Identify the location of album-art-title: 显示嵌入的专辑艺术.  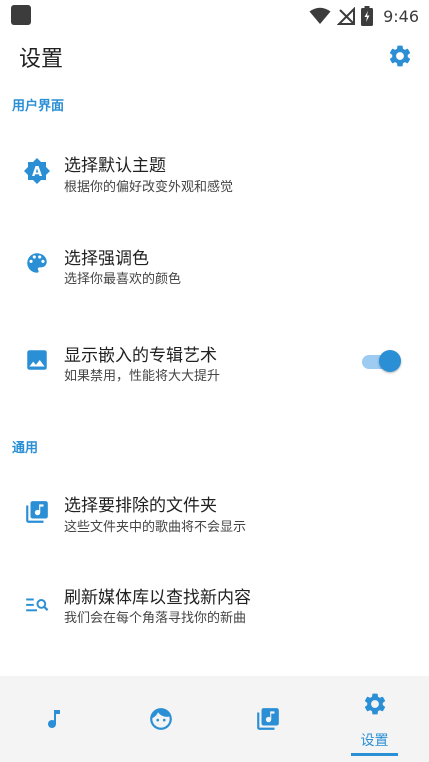
(140, 356).